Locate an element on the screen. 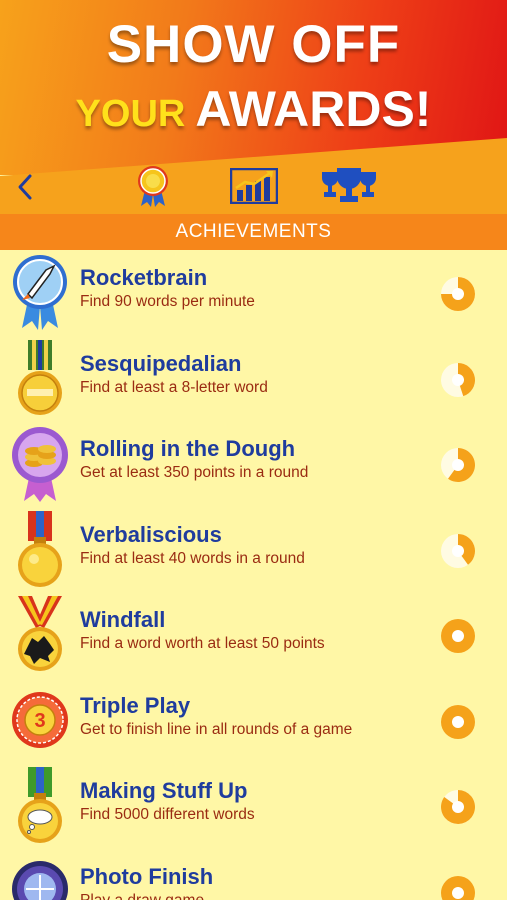 This screenshot has width=507, height=900. achievement-title: Rolling in the Dough is located at coordinates (188, 448).